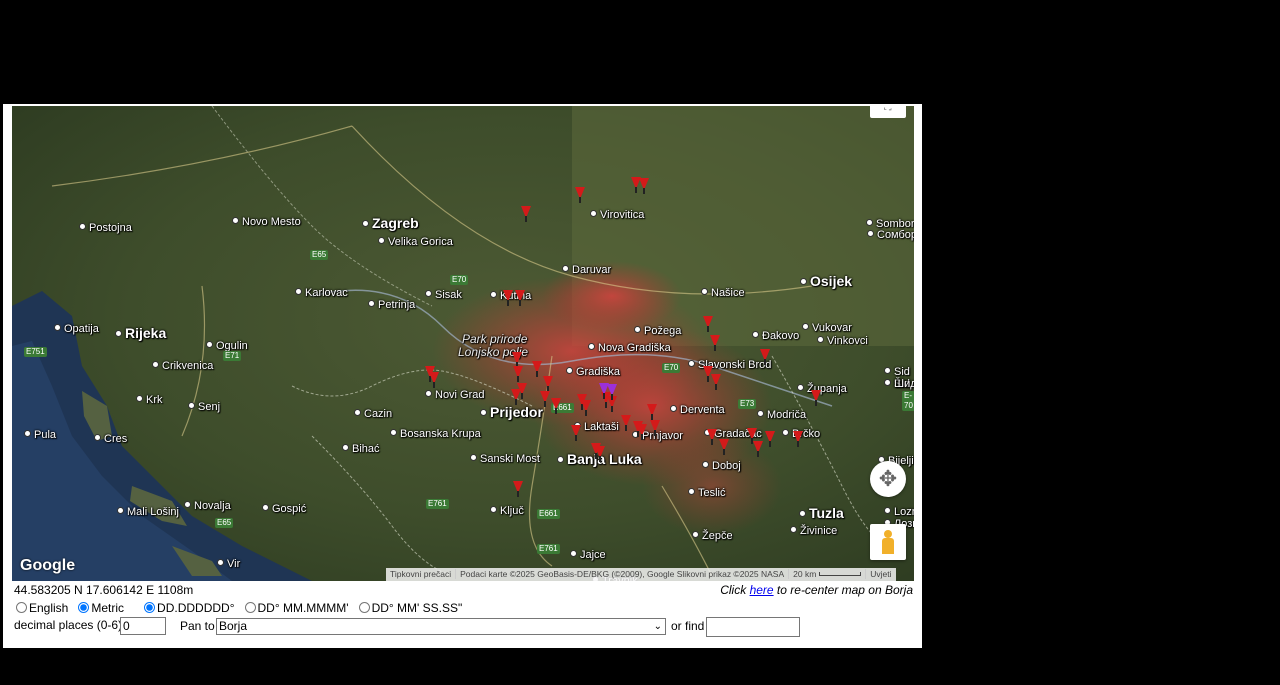 This screenshot has width=1280, height=685. Describe the element at coordinates (182, 366) in the screenshot. I see `place-label: Crikvenica` at that location.